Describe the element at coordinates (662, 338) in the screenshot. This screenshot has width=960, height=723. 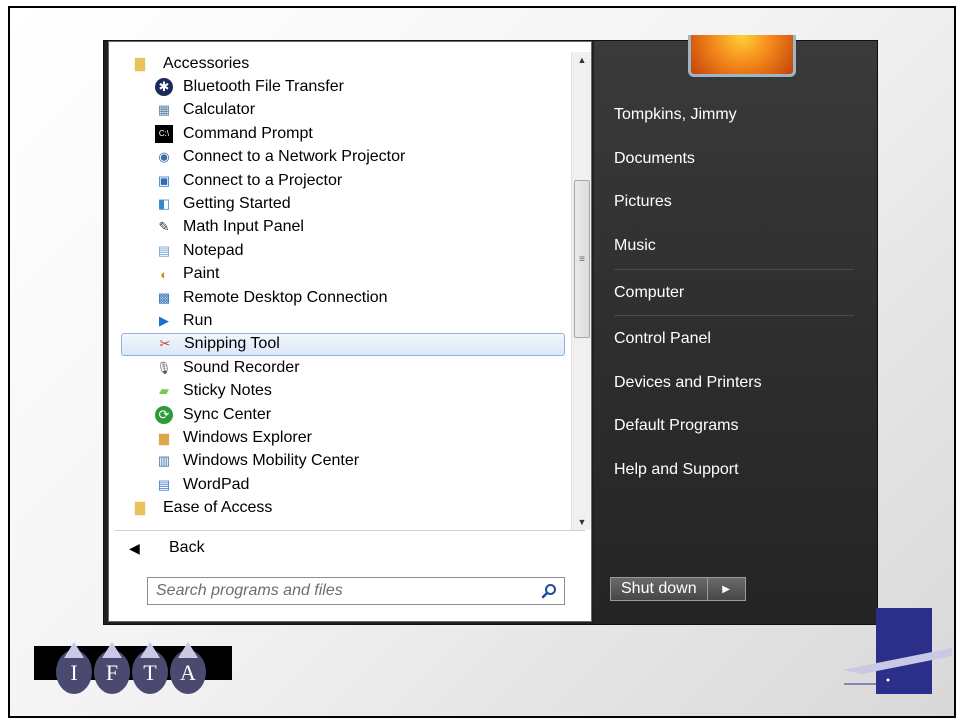
I see `place-label: Control Panel` at that location.